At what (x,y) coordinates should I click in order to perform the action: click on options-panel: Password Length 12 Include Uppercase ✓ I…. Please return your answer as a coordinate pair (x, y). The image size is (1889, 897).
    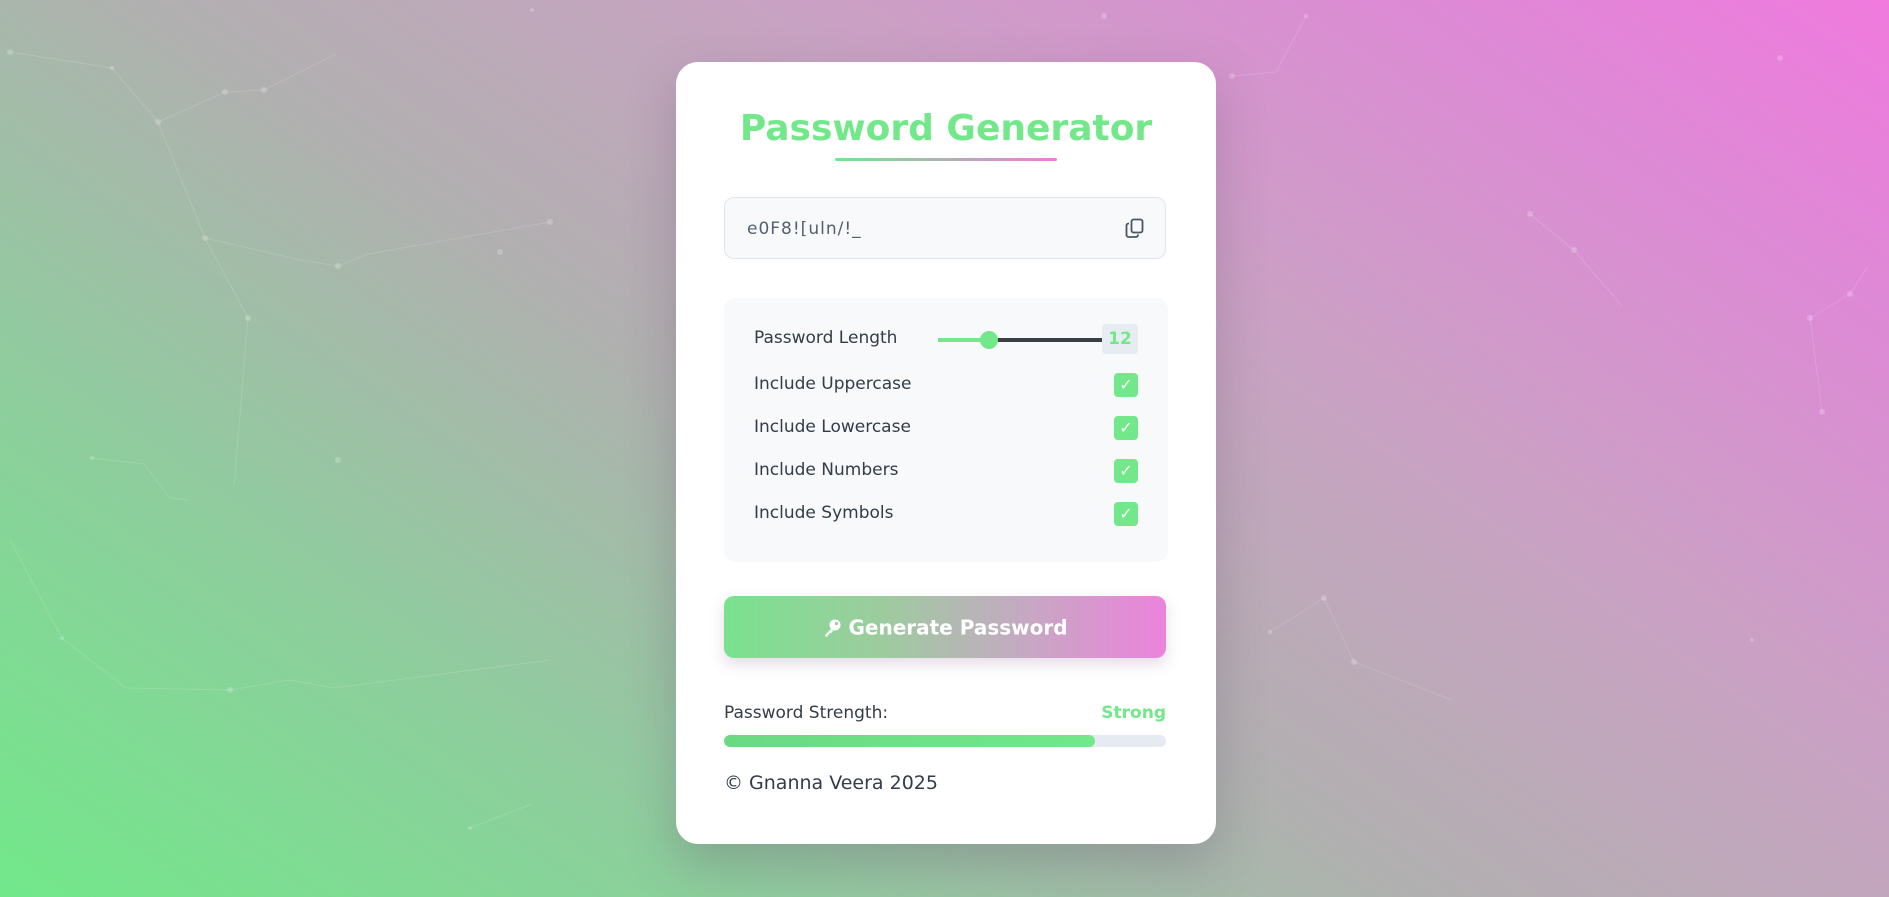
    Looking at the image, I should click on (946, 430).